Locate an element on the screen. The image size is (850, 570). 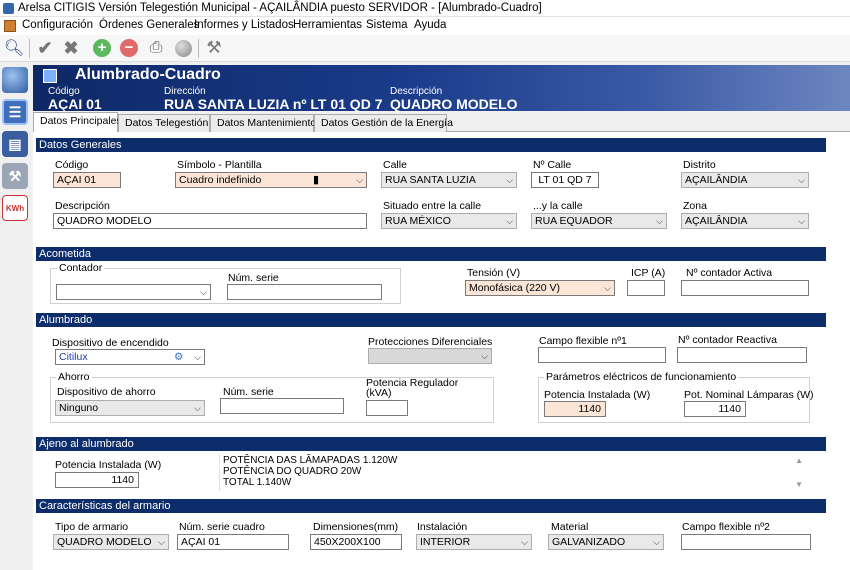
material-value: GALVANIZADO is located at coordinates (589, 542).